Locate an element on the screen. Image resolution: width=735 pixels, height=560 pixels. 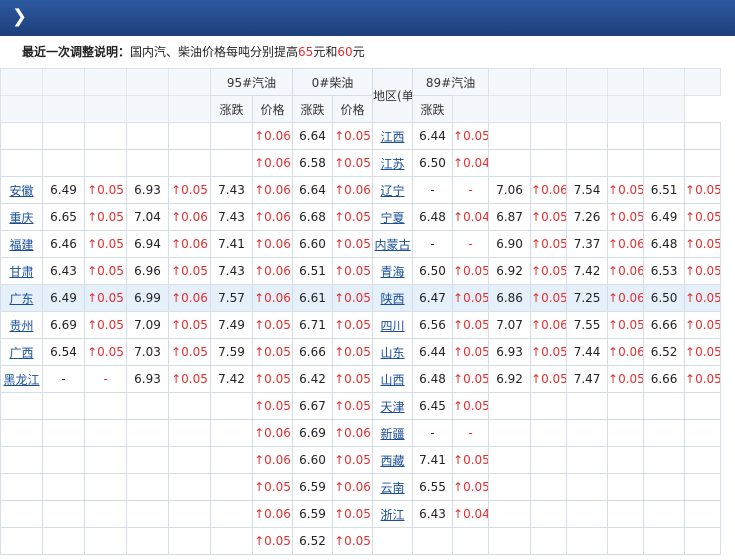
region-right: 新疆 is located at coordinates (393, 433).